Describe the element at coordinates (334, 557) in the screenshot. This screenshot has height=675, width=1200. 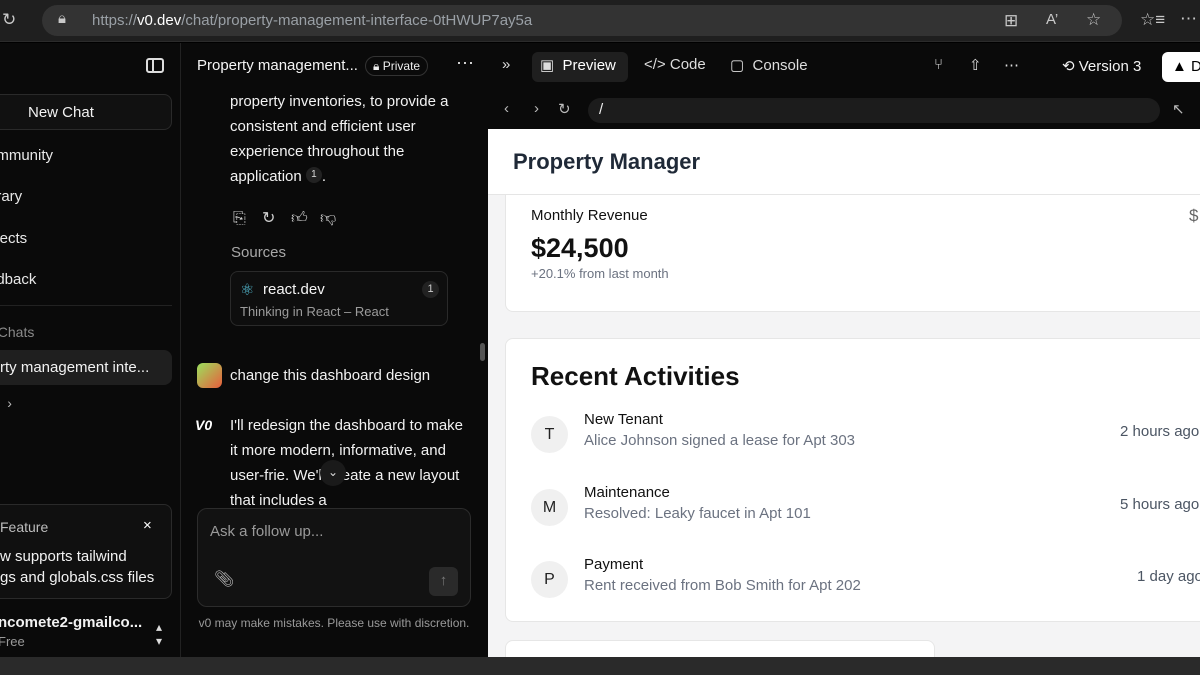
I see `follow-up-input: Ask a follow up... 📎︎ ↑` at that location.